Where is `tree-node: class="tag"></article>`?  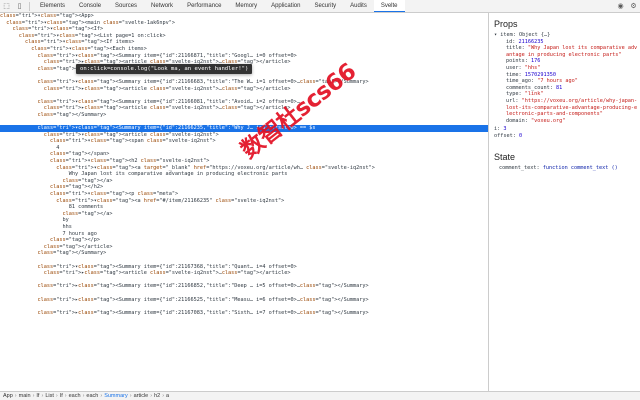 tree-node: class="tag"></article> is located at coordinates (244, 247).